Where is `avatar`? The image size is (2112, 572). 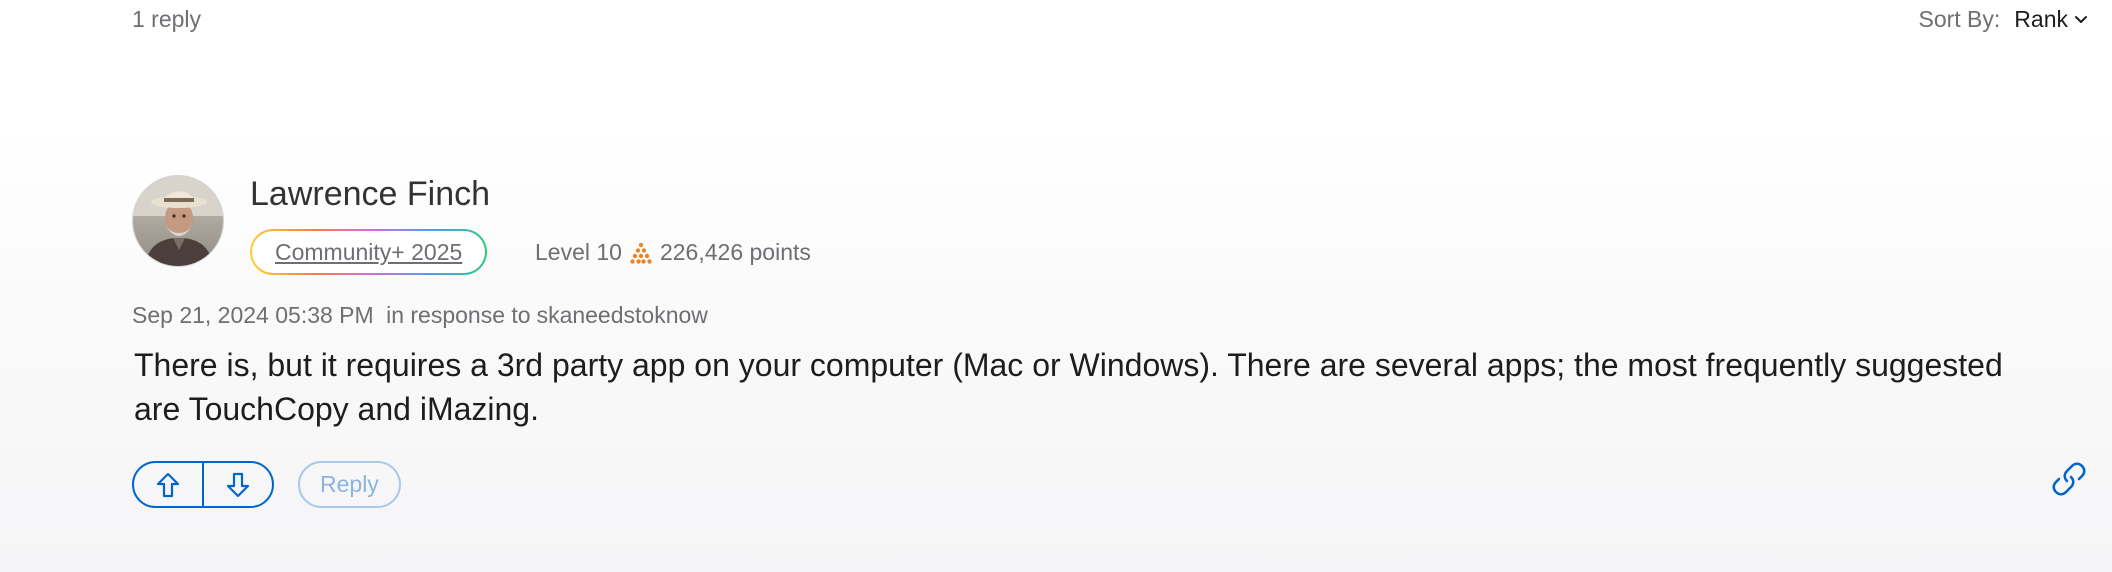
avatar is located at coordinates (178, 221).